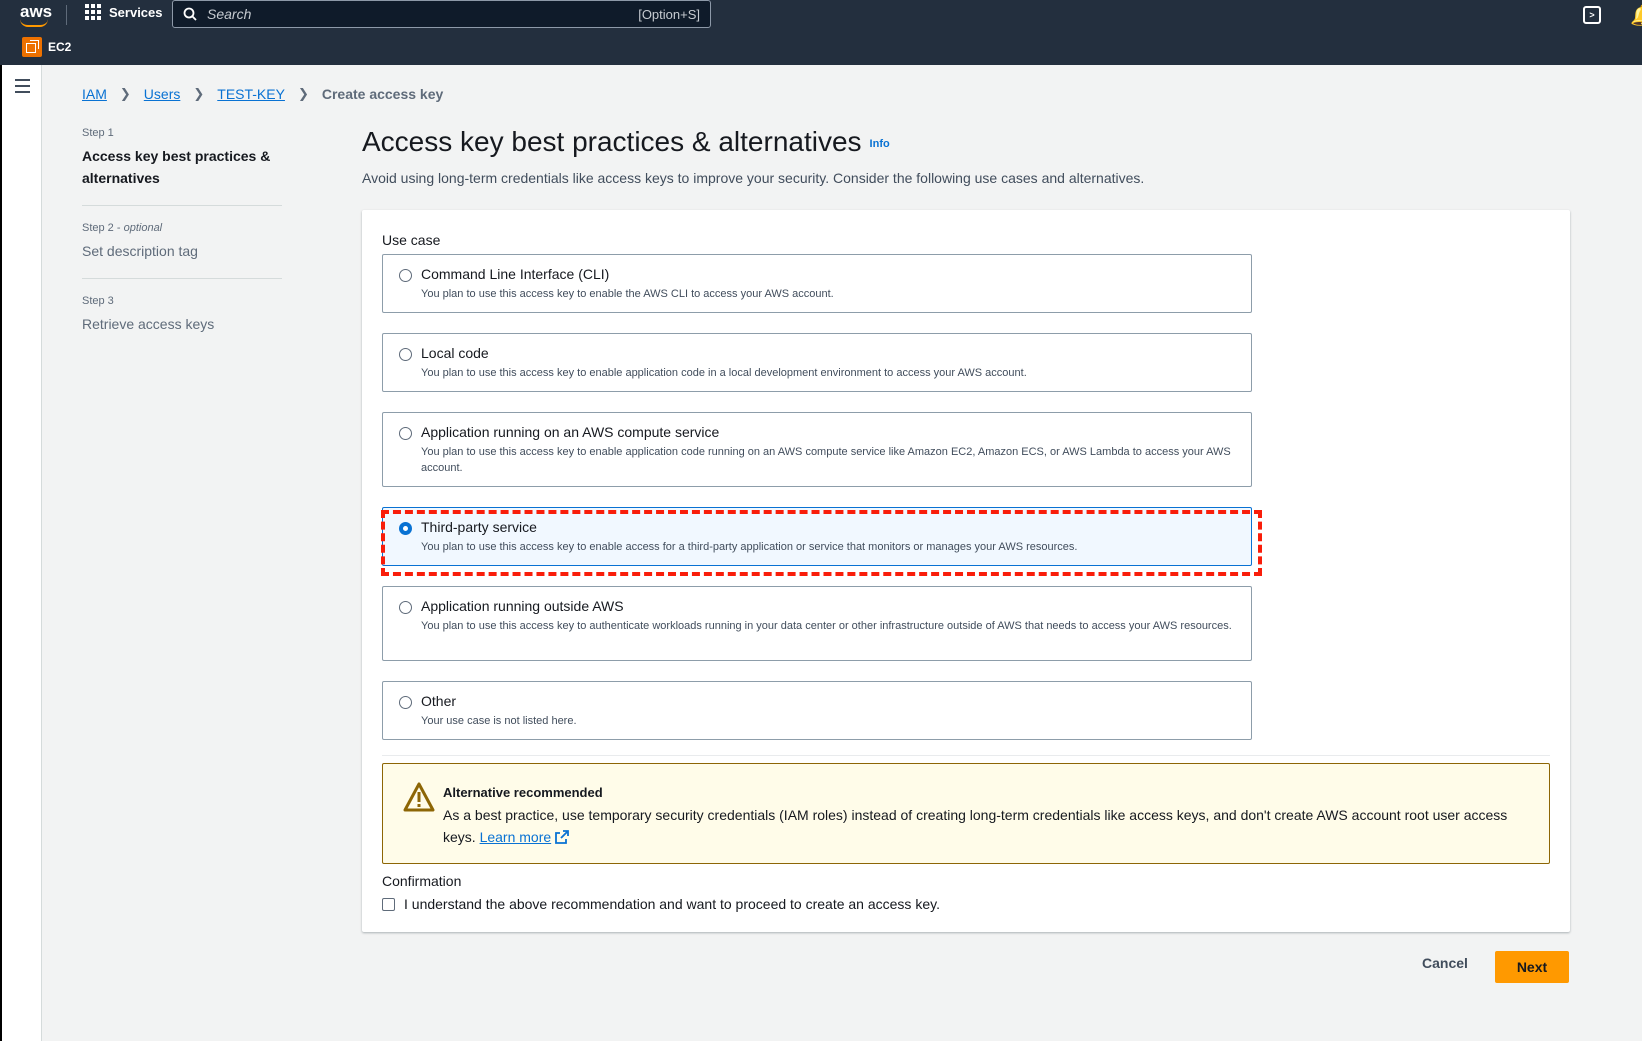 This screenshot has height=1041, width=1642. I want to click on ec2-icon, so click(32, 47).